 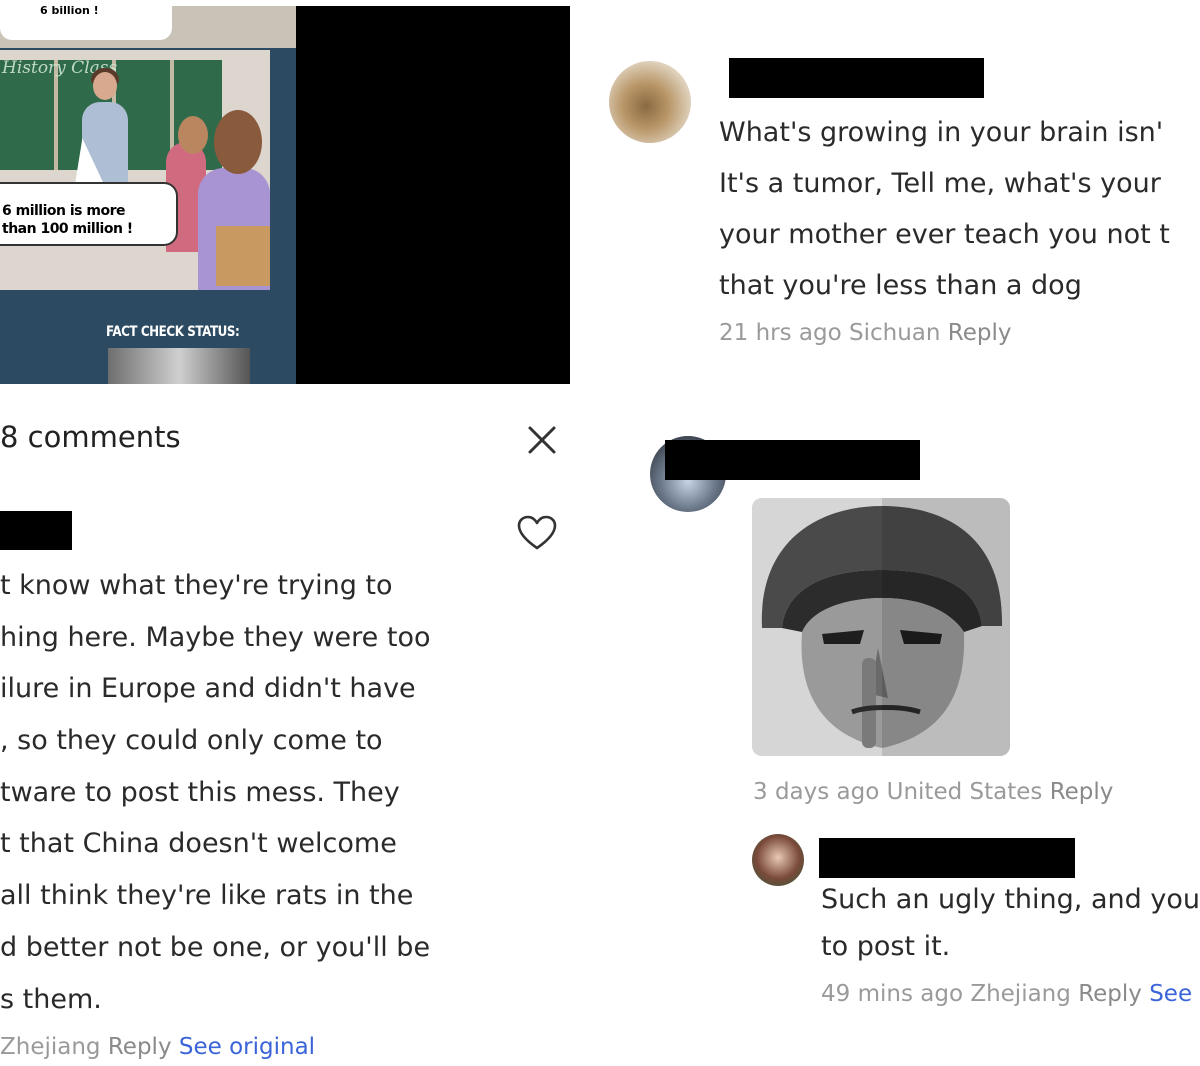 What do you see at coordinates (207, 896) in the screenshot?
I see `comment-line: all think they're like rats in the` at bounding box center [207, 896].